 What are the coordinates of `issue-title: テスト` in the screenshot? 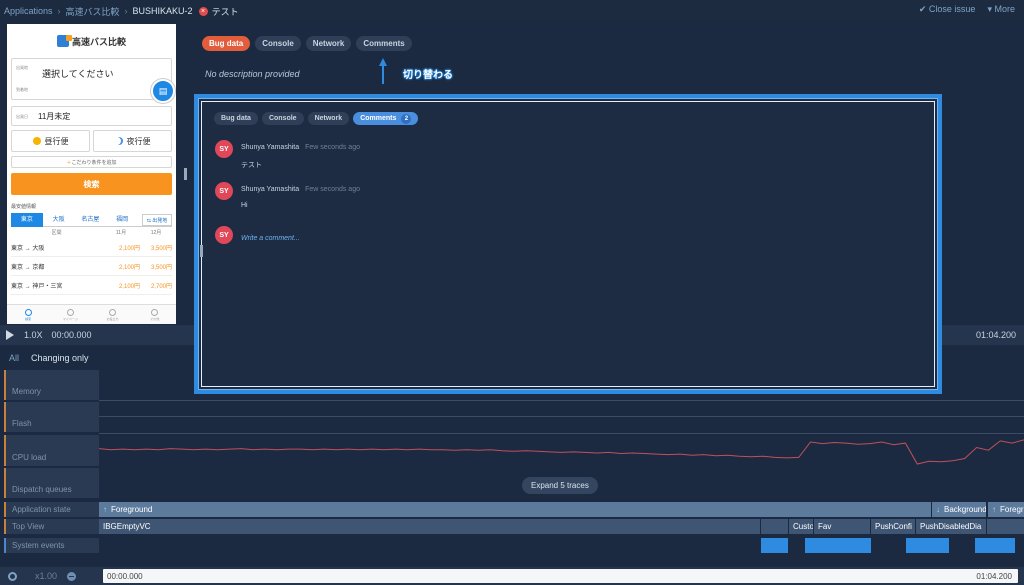 It's located at (225, 11).